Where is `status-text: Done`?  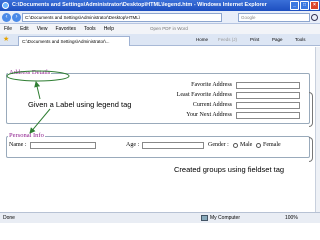
status-text: Done is located at coordinates (9, 218).